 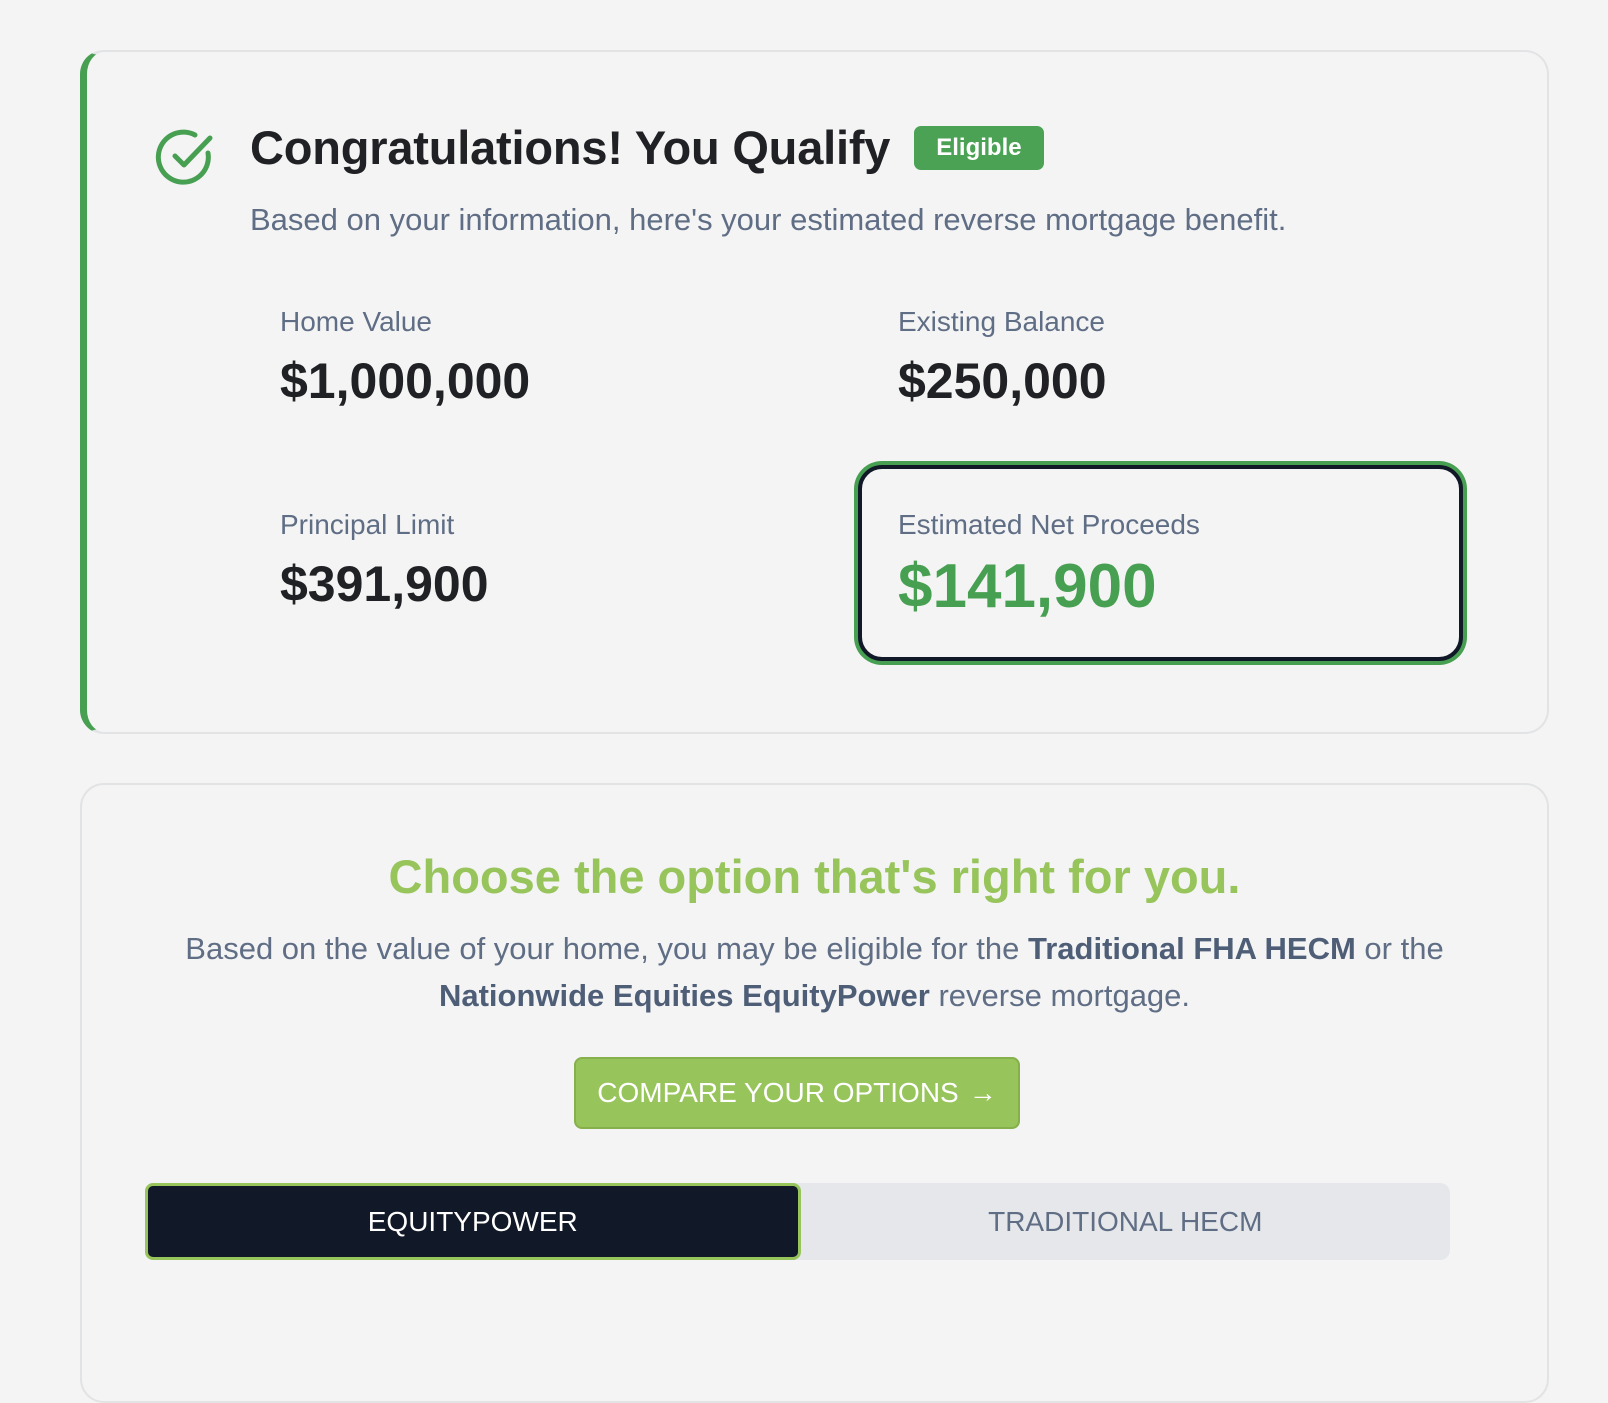 What do you see at coordinates (405, 381) in the screenshot?
I see `home-value-amount: $1,000,000` at bounding box center [405, 381].